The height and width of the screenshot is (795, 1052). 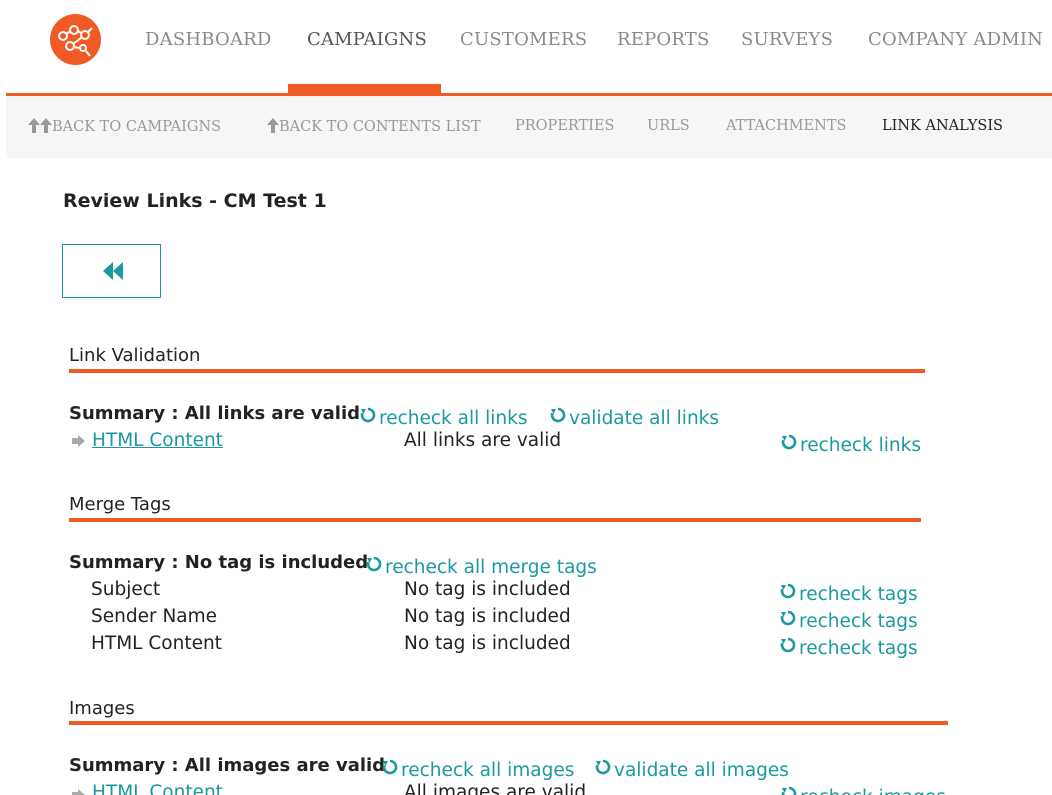 What do you see at coordinates (380, 127) in the screenshot?
I see `back-to-contents-label: BACK TO CONTENTS LIST` at bounding box center [380, 127].